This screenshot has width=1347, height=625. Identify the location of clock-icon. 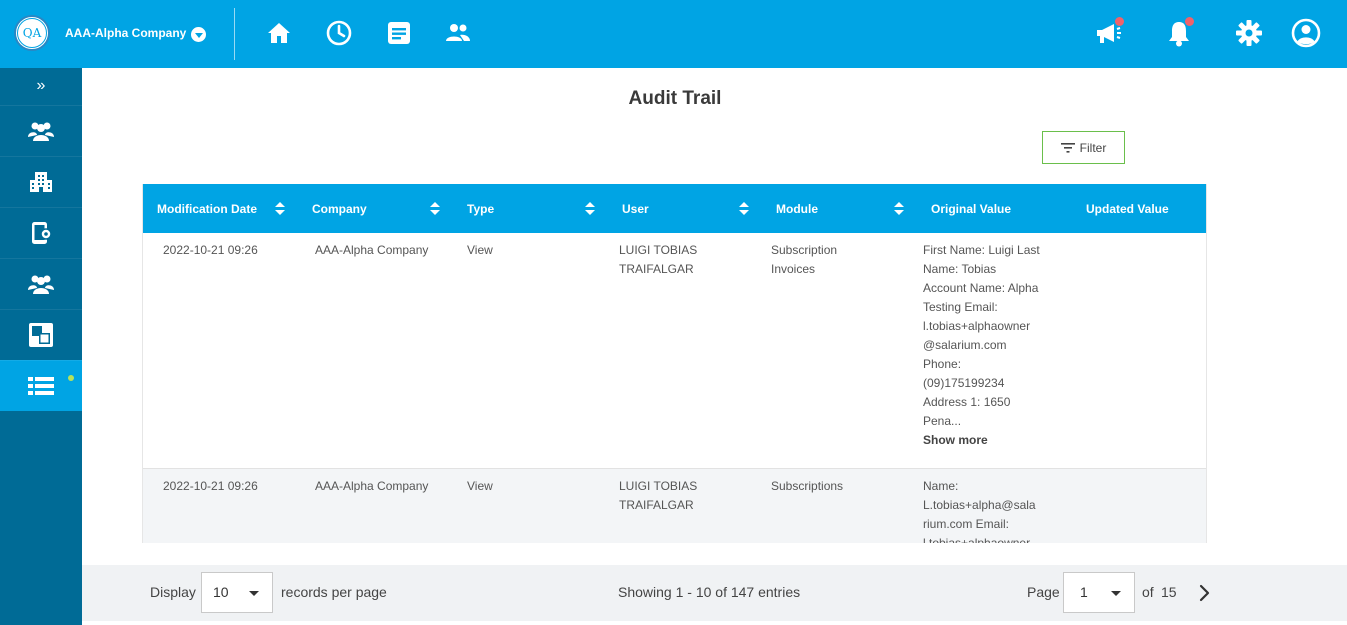
(339, 33).